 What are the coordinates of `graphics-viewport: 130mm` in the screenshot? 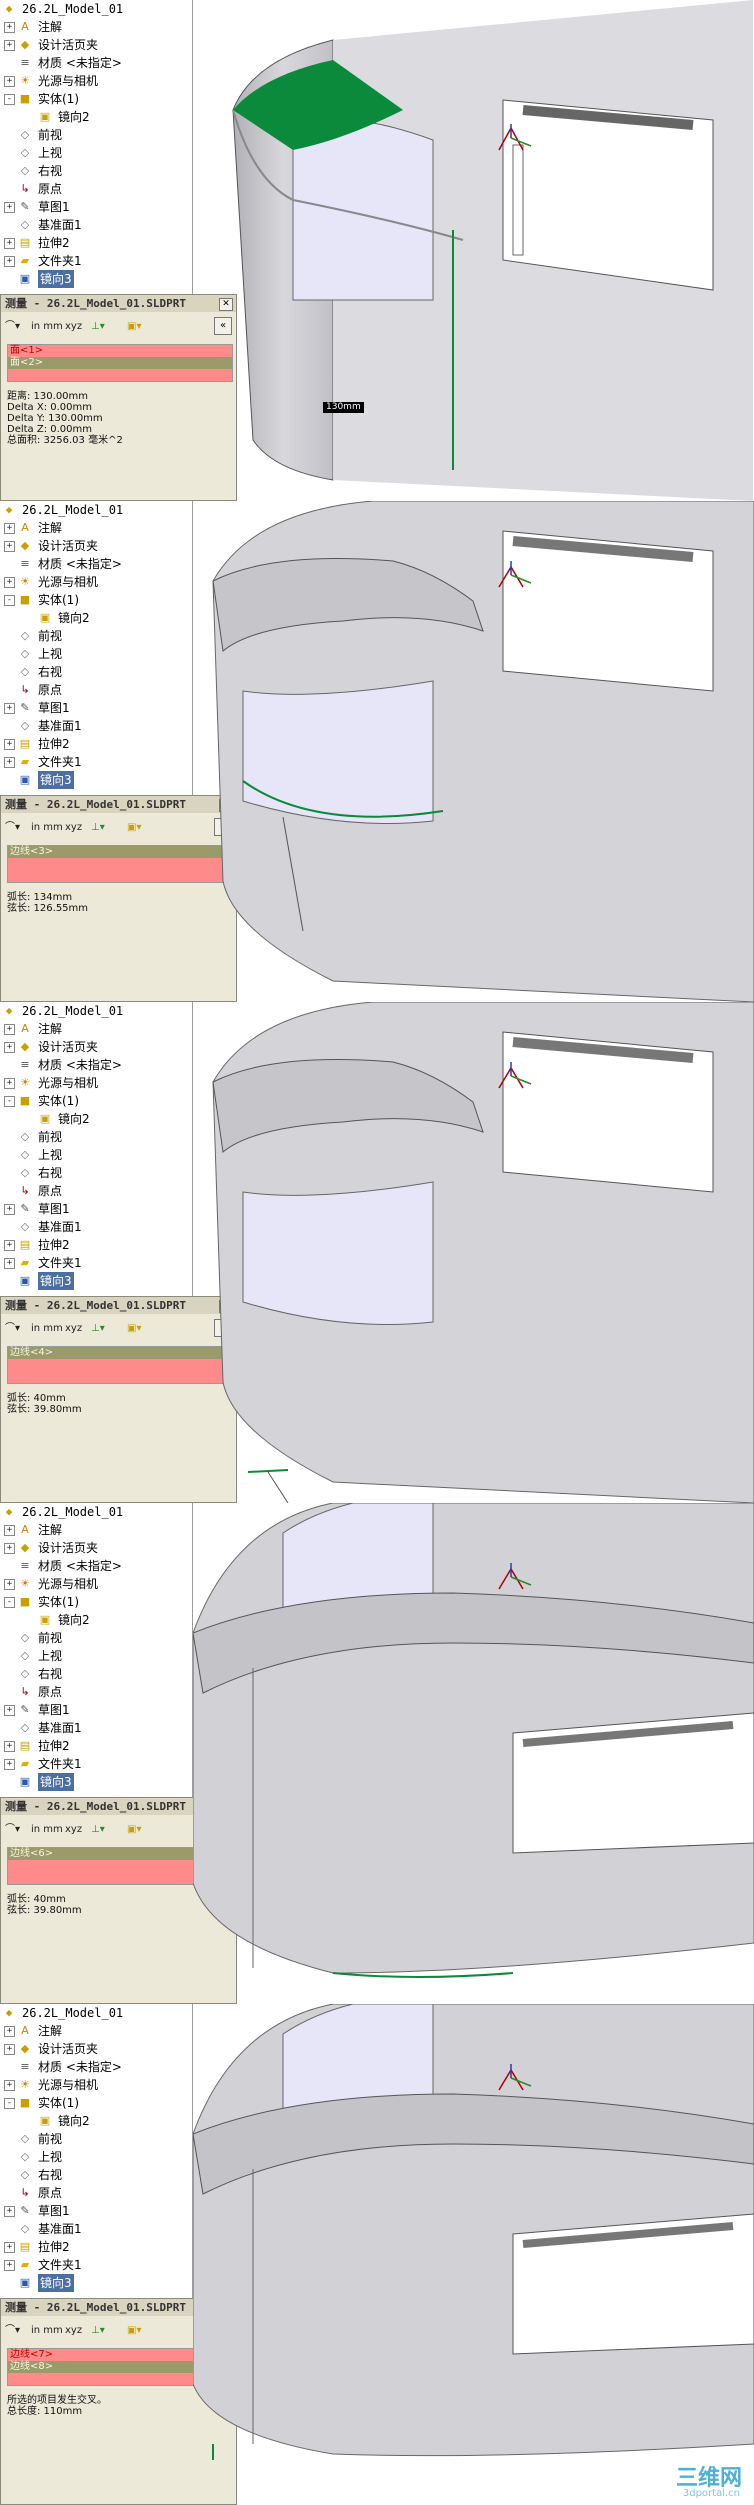 It's located at (473, 250).